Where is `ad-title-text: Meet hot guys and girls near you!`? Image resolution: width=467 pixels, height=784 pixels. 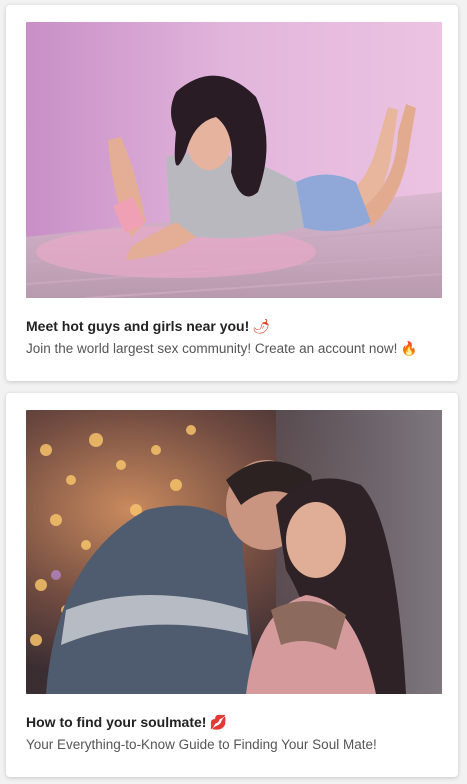
ad-title-text: Meet hot guys and girls near you! is located at coordinates (138, 326).